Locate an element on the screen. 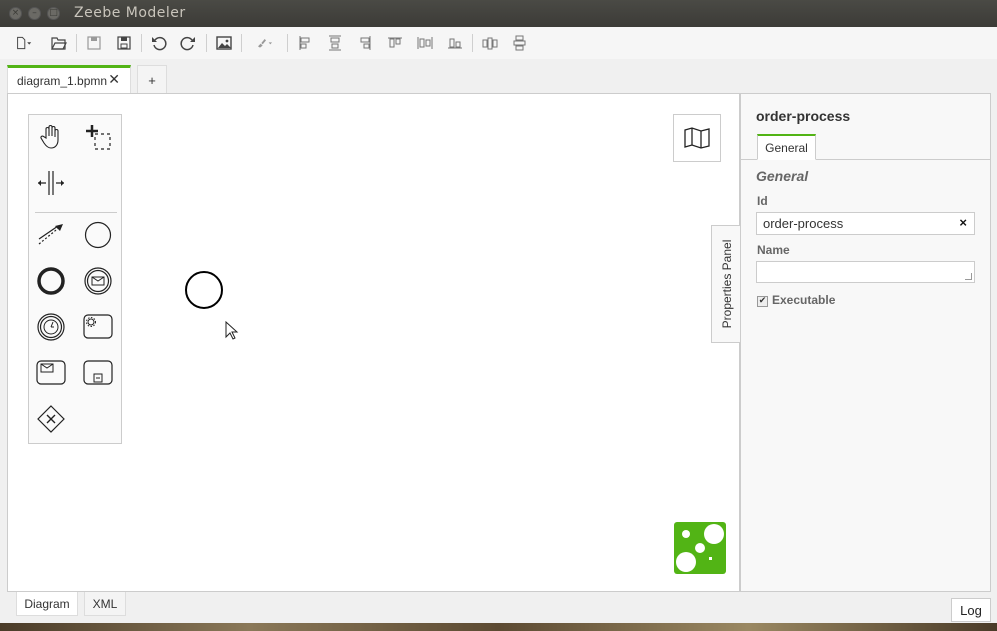  tab-label: diagram_1.bpmn is located at coordinates (62, 81).